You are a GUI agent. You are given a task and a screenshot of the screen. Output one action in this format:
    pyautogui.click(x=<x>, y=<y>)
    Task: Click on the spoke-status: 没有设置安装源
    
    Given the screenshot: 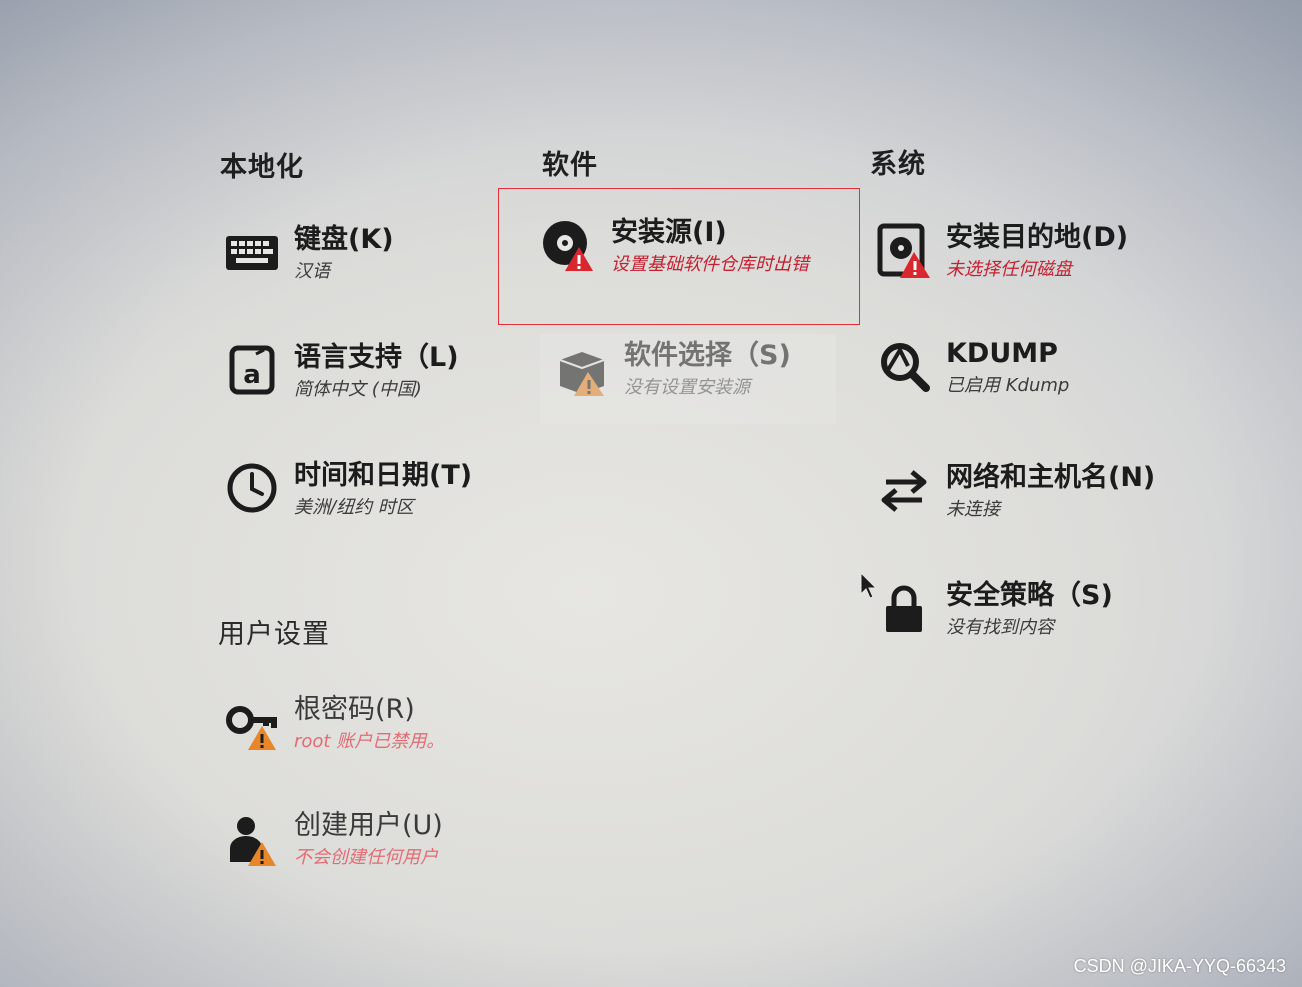 What is the action you would take?
    pyautogui.click(x=687, y=387)
    